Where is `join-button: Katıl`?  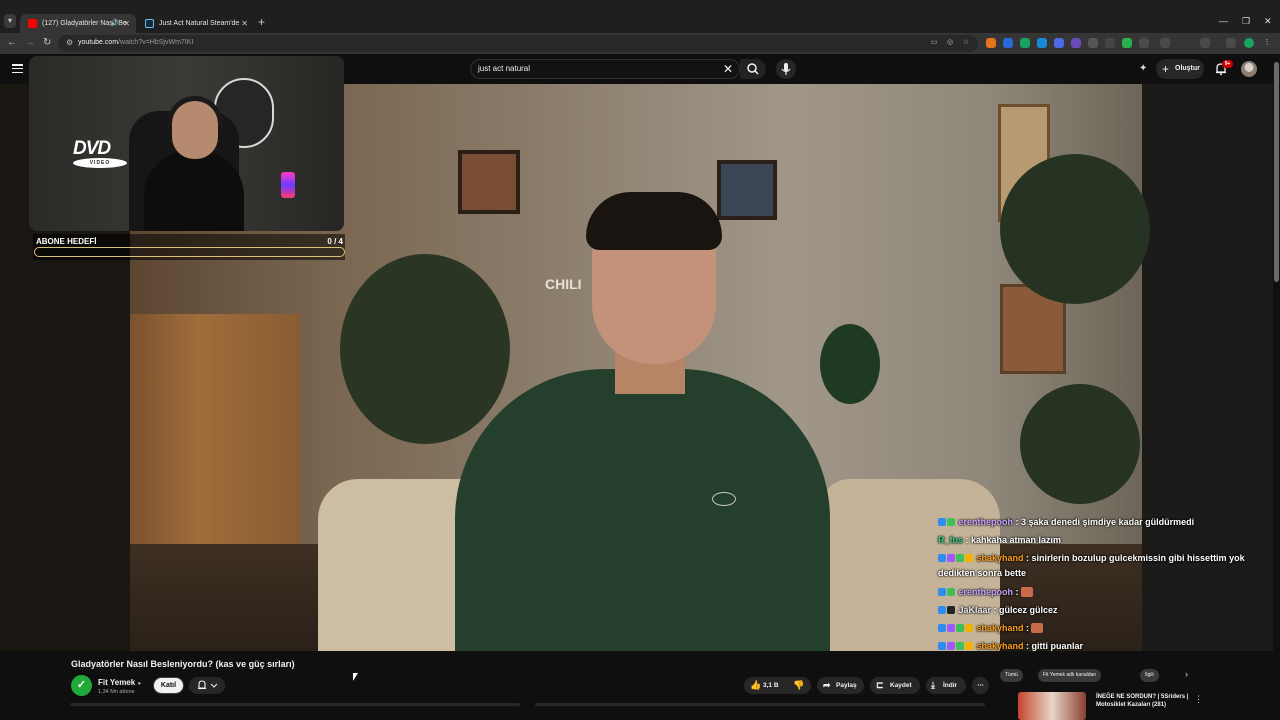
join-button: Katıl is located at coordinates (168, 685).